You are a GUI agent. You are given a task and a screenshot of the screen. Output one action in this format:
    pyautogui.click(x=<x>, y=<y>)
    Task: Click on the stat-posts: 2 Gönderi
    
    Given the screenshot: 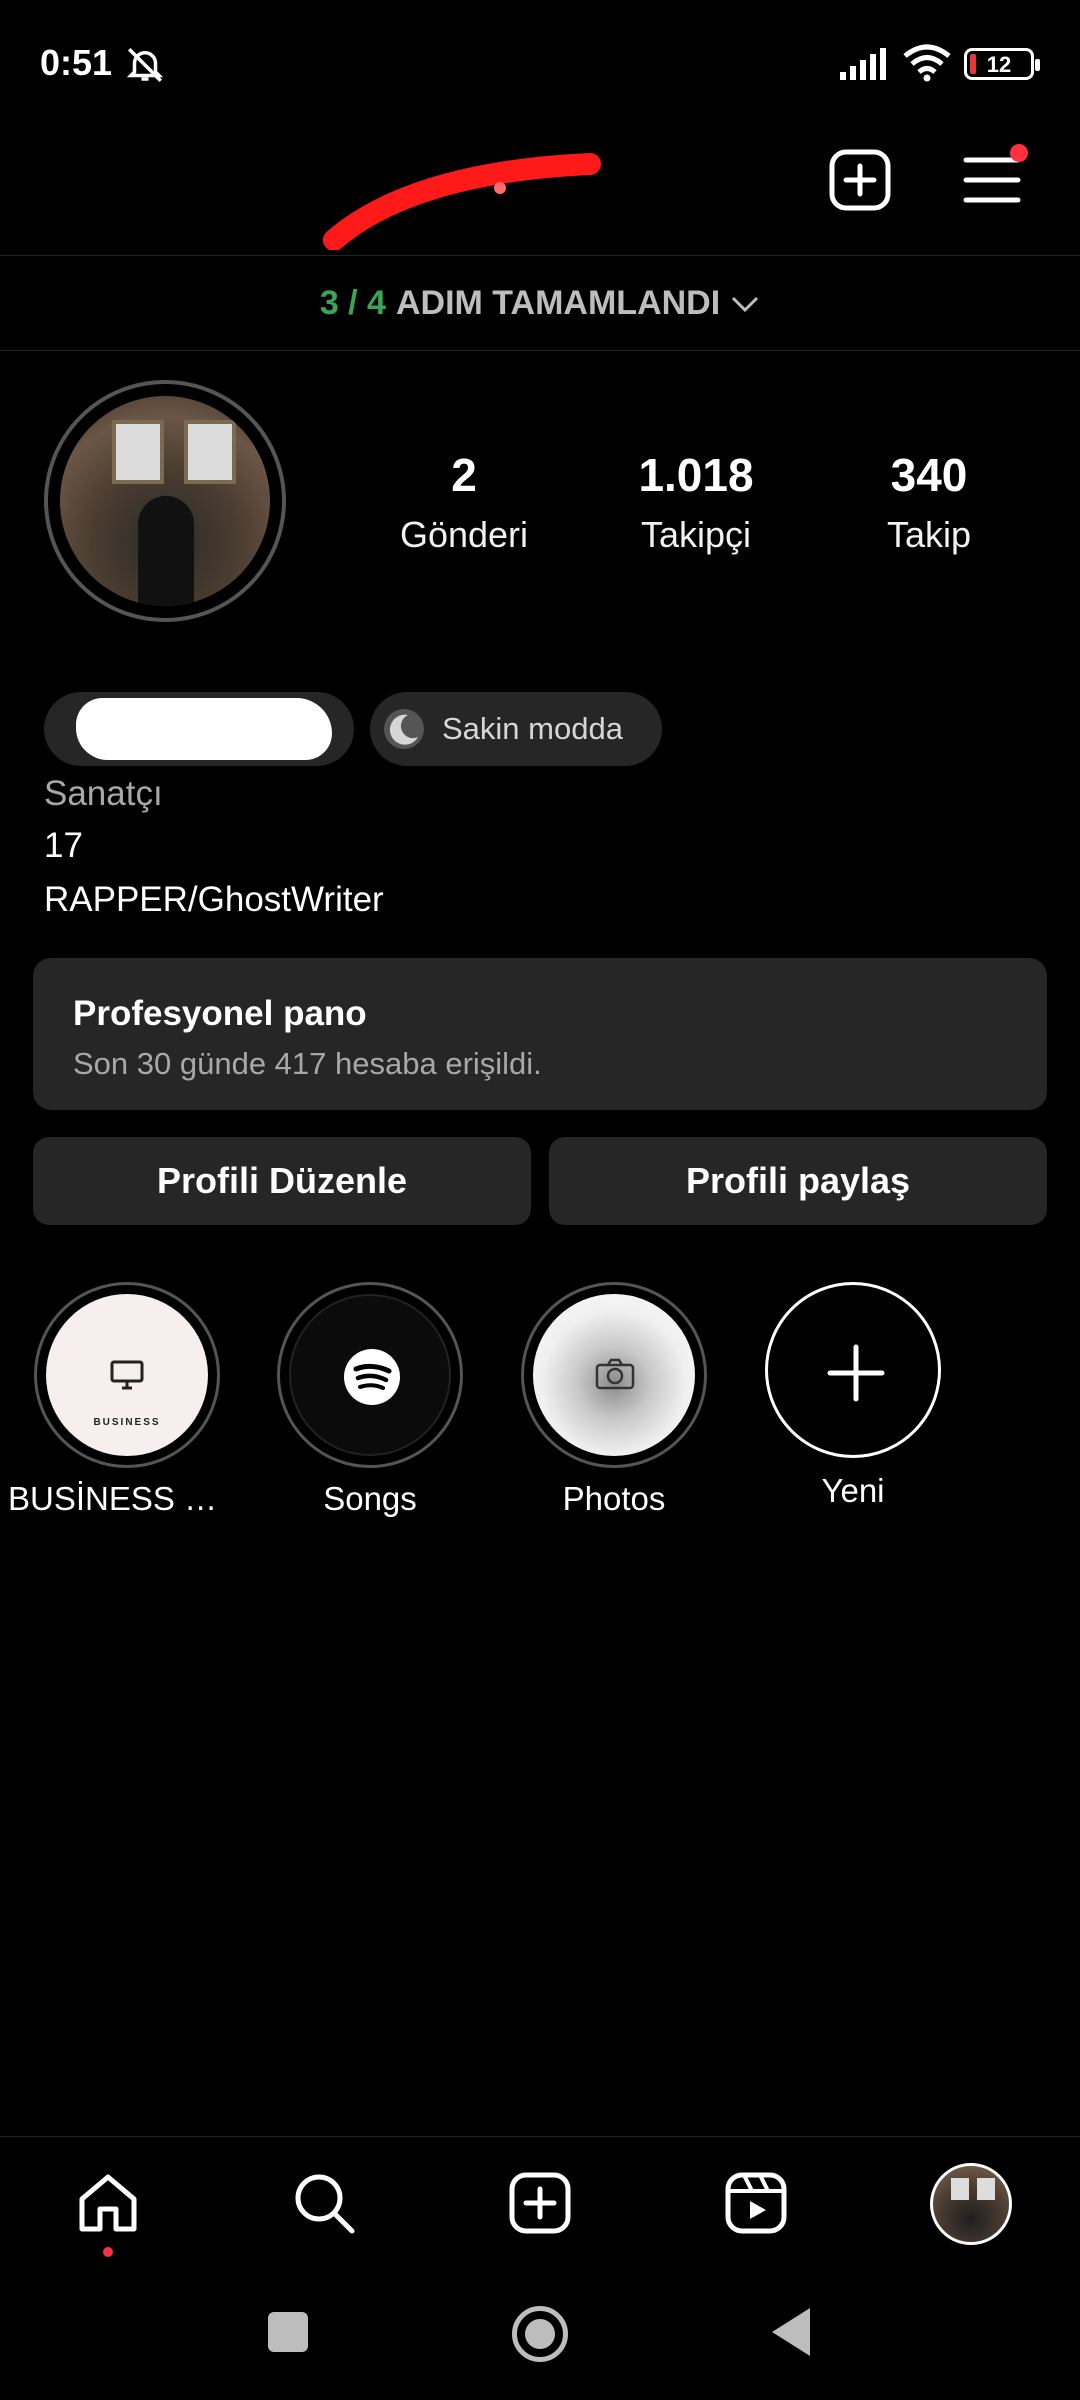 What is the action you would take?
    pyautogui.click(x=464, y=502)
    